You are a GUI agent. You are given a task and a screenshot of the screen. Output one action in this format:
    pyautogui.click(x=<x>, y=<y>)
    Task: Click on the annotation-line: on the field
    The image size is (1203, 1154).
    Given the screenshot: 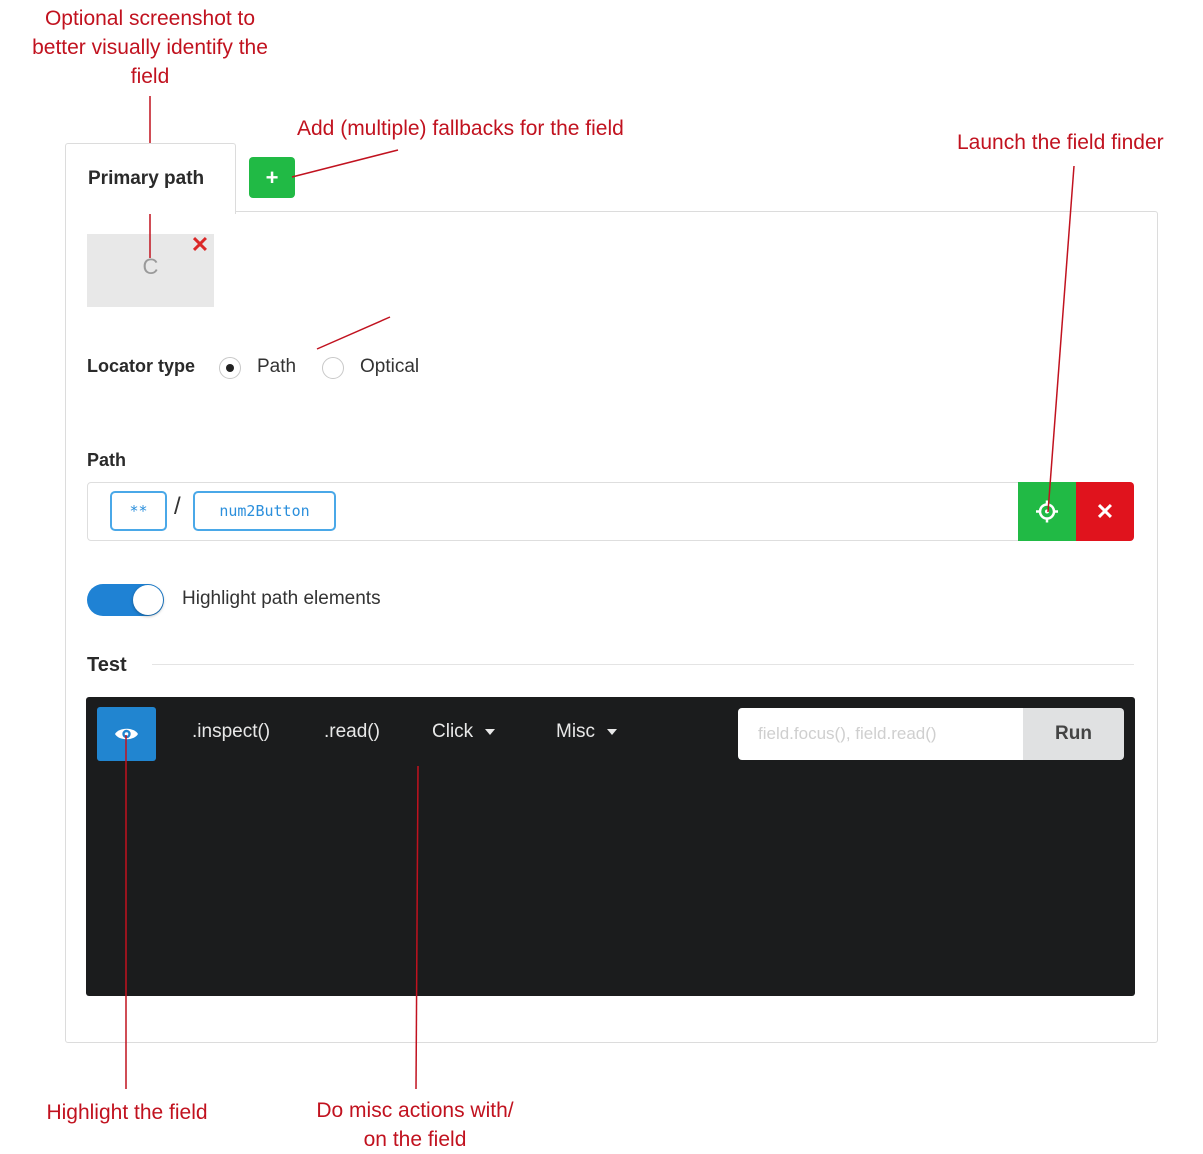 What is the action you would take?
    pyautogui.click(x=415, y=1139)
    